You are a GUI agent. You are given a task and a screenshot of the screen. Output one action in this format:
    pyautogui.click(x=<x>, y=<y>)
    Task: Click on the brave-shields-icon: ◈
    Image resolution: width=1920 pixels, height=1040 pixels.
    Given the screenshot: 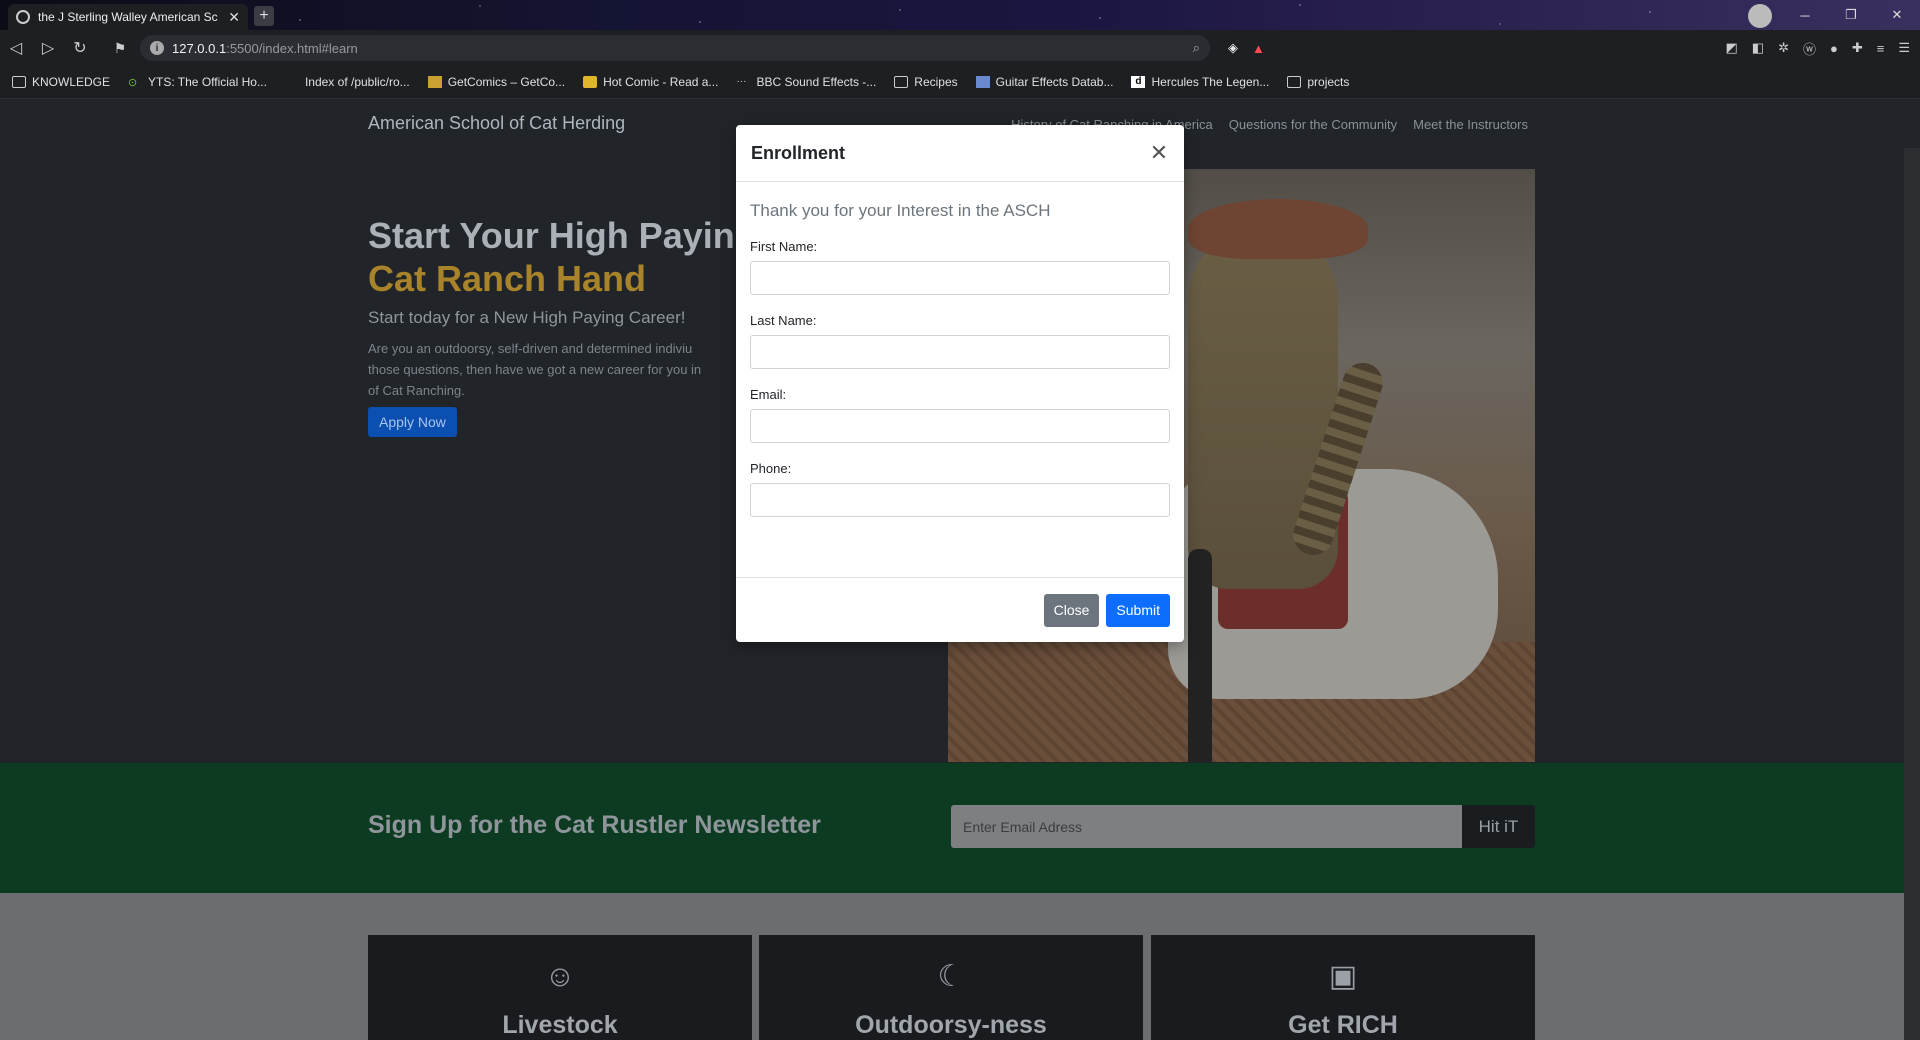 What is the action you would take?
    pyautogui.click(x=1233, y=48)
    